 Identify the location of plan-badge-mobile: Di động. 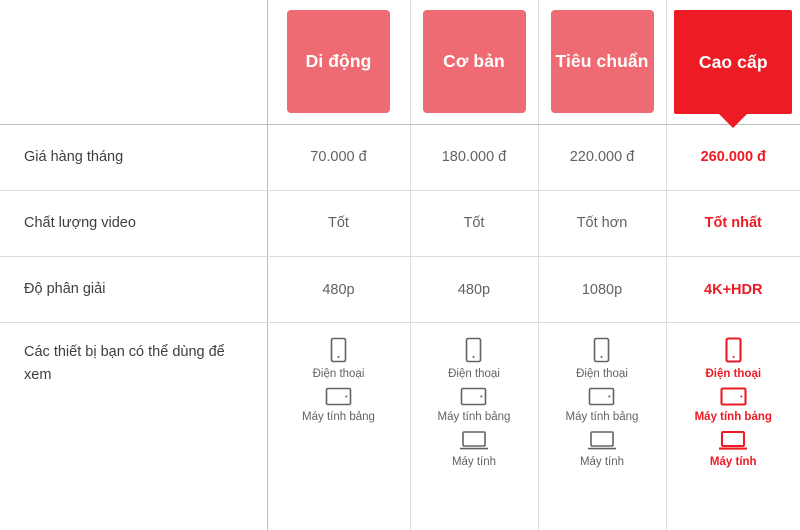
(338, 62).